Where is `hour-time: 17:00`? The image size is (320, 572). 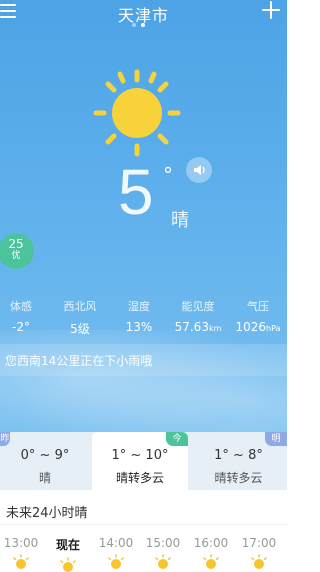
hour-time: 17:00 is located at coordinates (259, 543).